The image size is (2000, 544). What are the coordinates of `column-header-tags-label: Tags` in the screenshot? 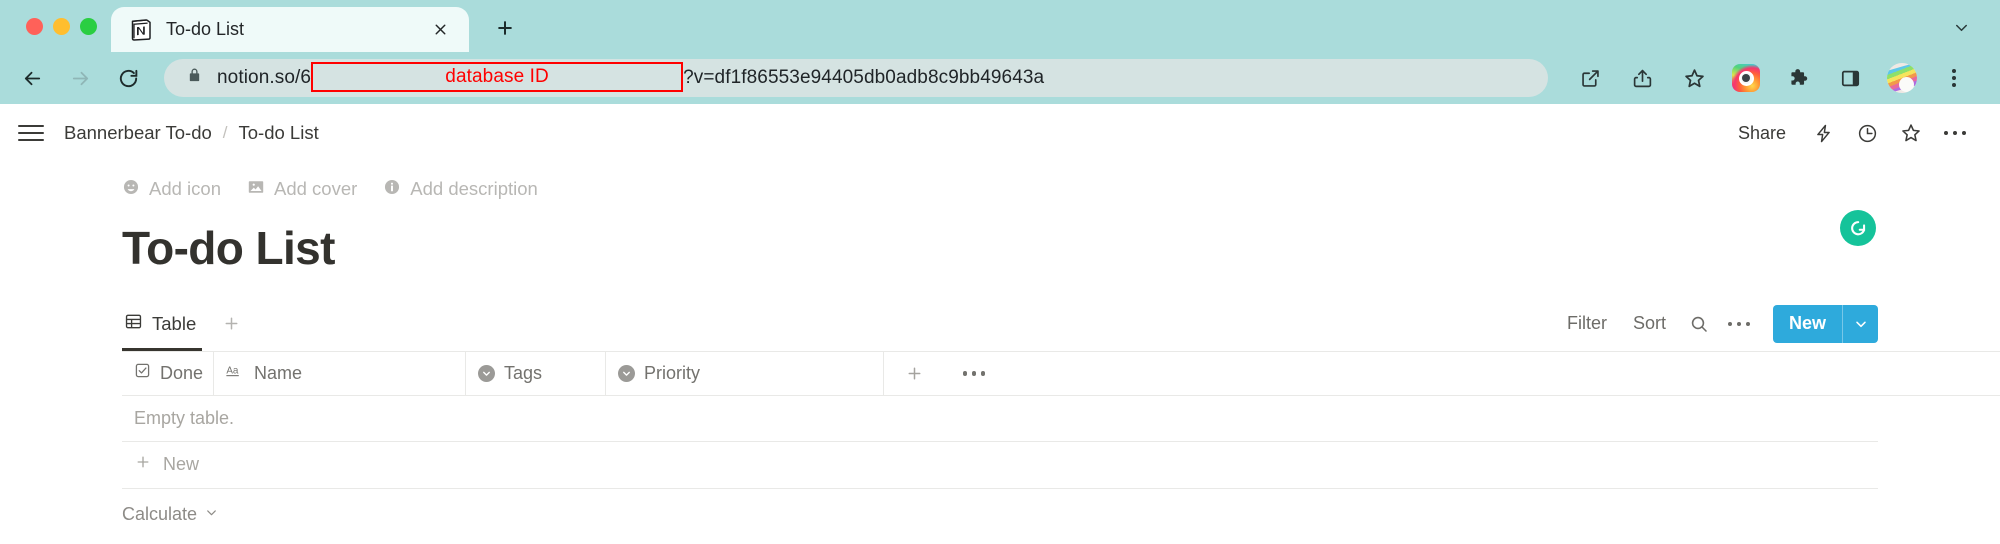 It's located at (523, 372).